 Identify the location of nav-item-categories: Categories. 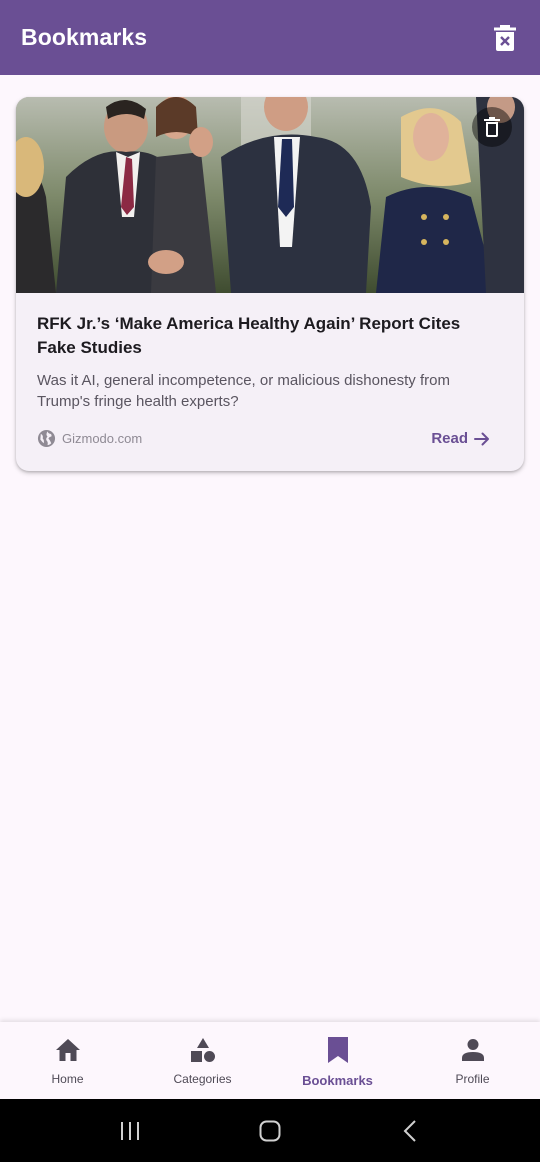
(202, 1060).